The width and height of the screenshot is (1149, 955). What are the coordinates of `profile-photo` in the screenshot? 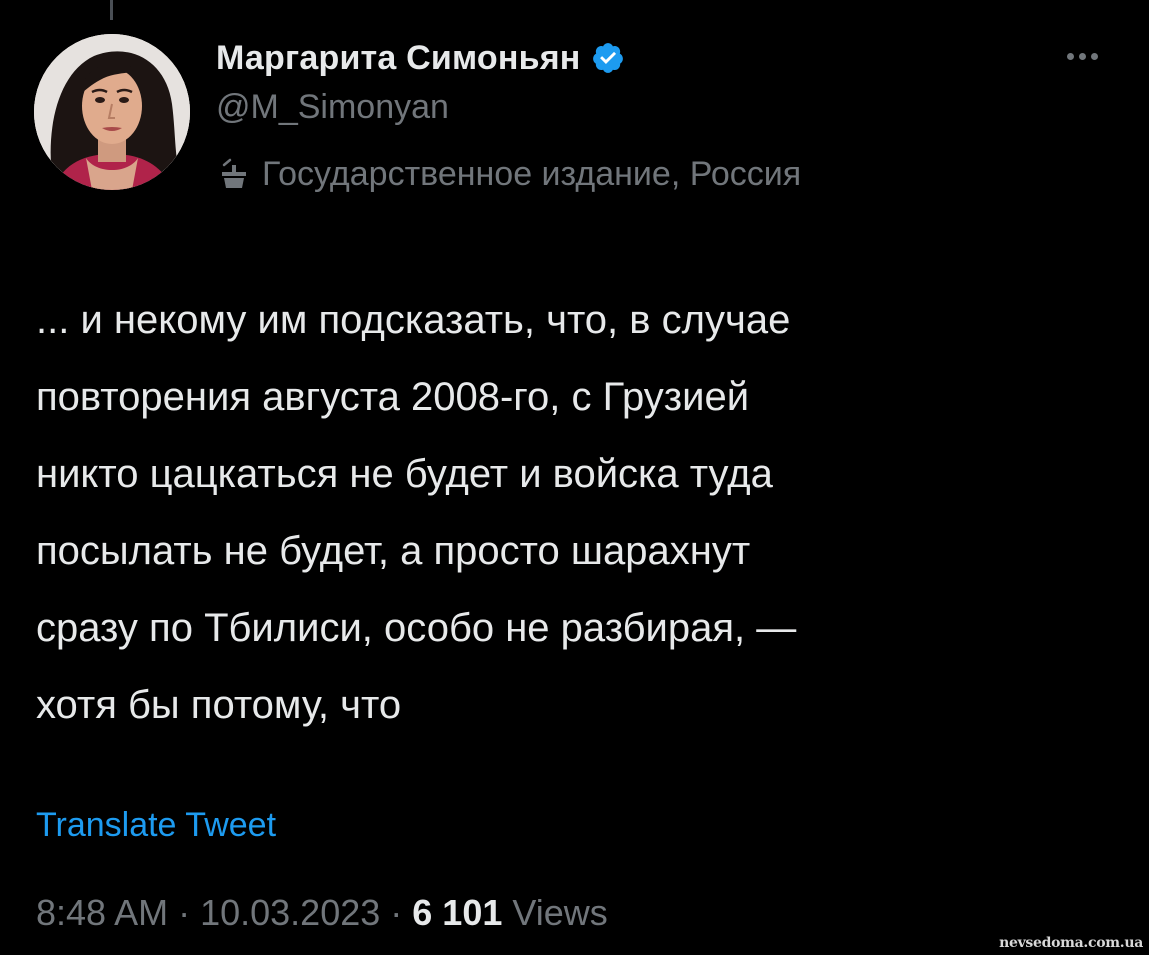 It's located at (112, 112).